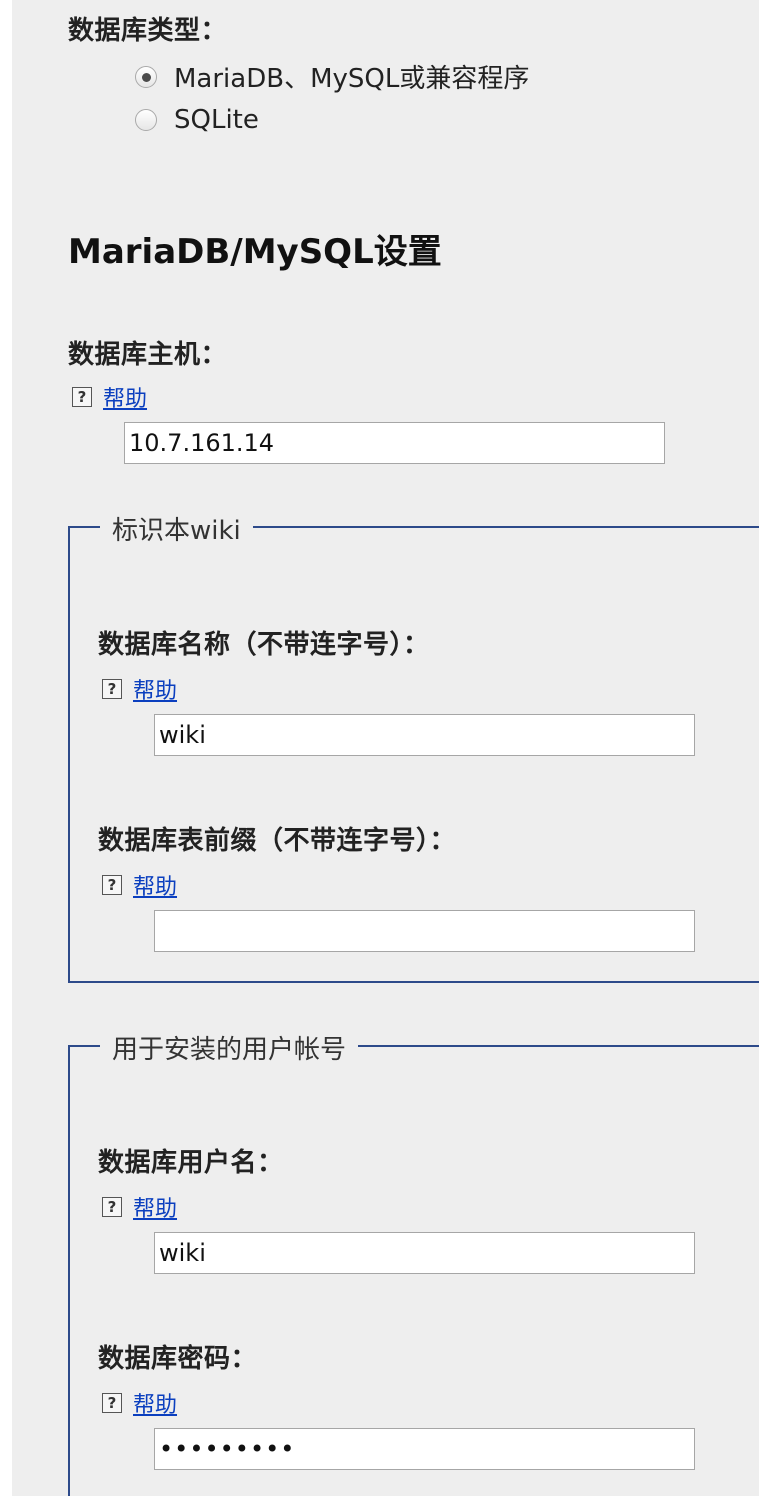 The image size is (759, 1496). What do you see at coordinates (424, 735) in the screenshot?
I see `db-name-input: wiki` at bounding box center [424, 735].